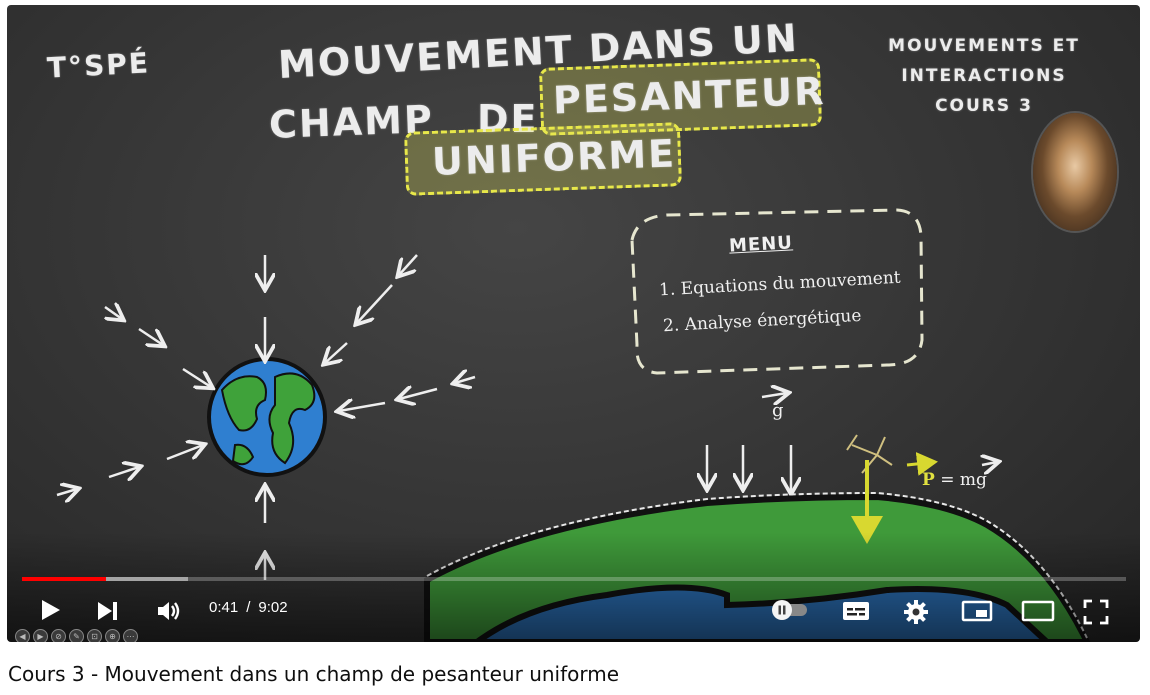 The image size is (1150, 695). What do you see at coordinates (267, 417) in the screenshot?
I see `earth-globe` at bounding box center [267, 417].